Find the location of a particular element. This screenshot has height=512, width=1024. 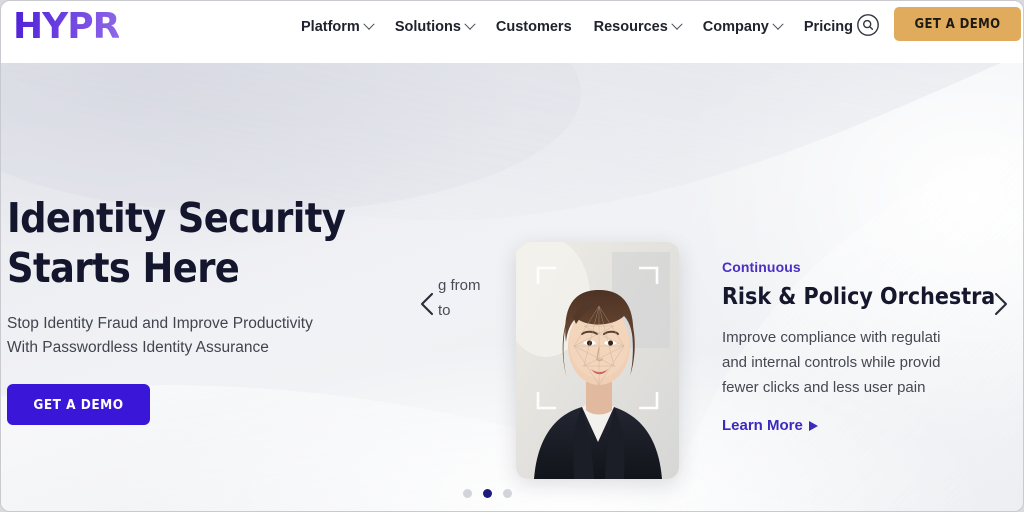

previous-slide-text-fragment: g from to is located at coordinates (459, 298).